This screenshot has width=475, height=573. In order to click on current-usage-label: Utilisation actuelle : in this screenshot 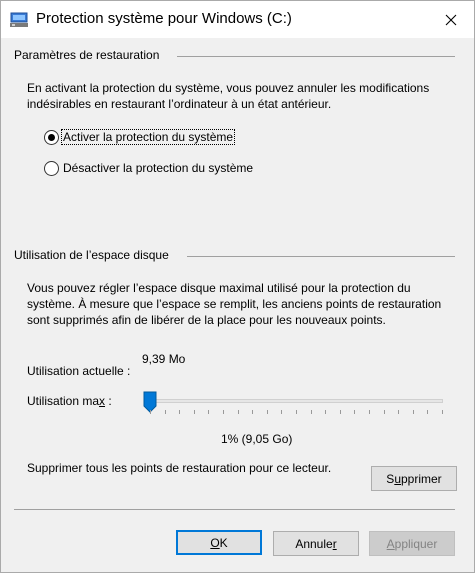, I will do `click(79, 371)`.